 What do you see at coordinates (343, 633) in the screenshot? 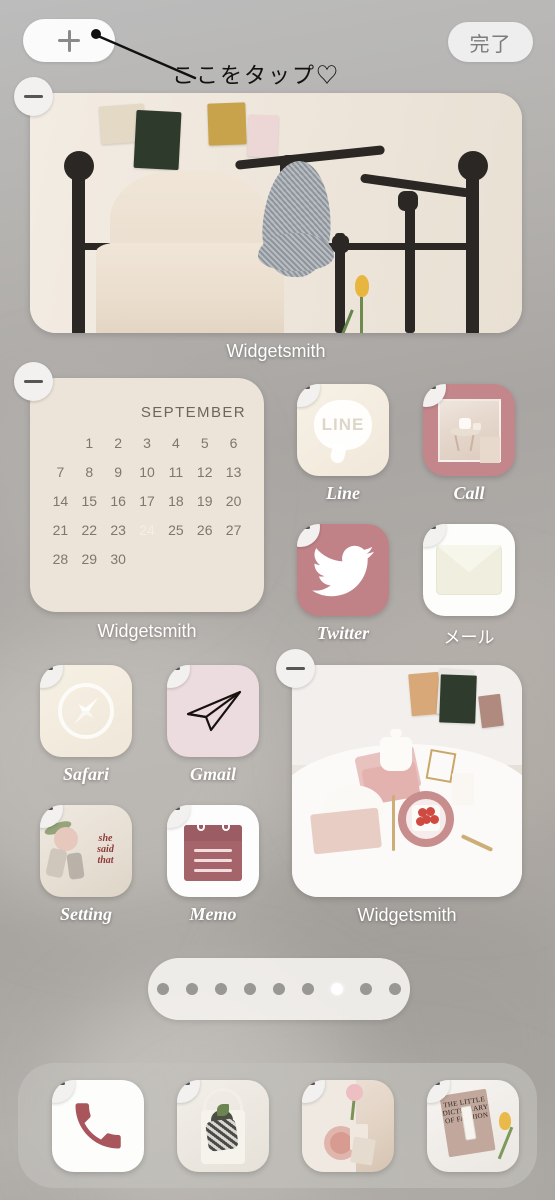
I see `app-label: Twitter` at bounding box center [343, 633].